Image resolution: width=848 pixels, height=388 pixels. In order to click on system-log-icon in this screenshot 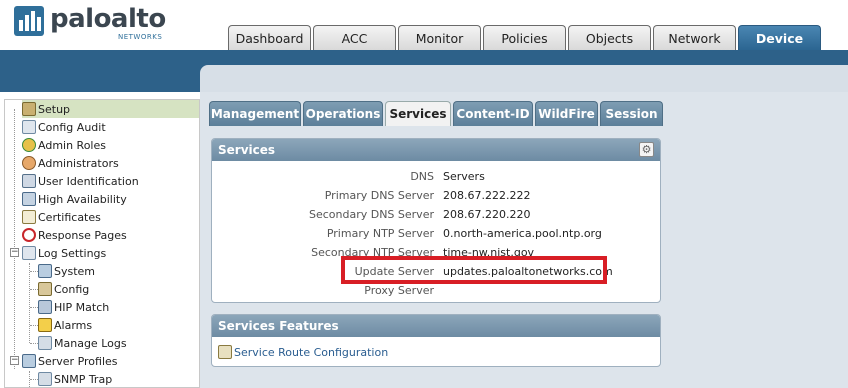, I will do `click(45, 271)`.